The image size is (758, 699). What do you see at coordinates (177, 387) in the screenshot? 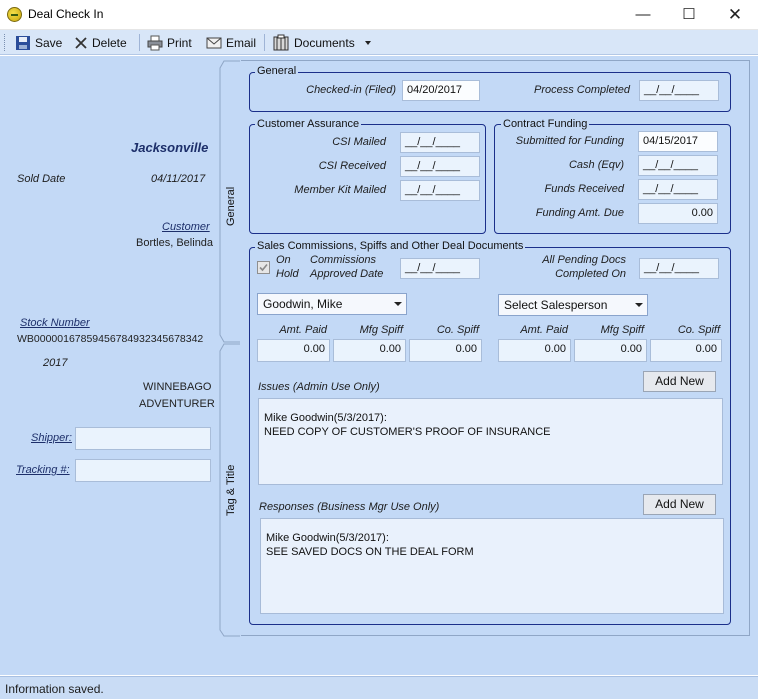
I see `make-value: WINNEBAGO` at bounding box center [177, 387].